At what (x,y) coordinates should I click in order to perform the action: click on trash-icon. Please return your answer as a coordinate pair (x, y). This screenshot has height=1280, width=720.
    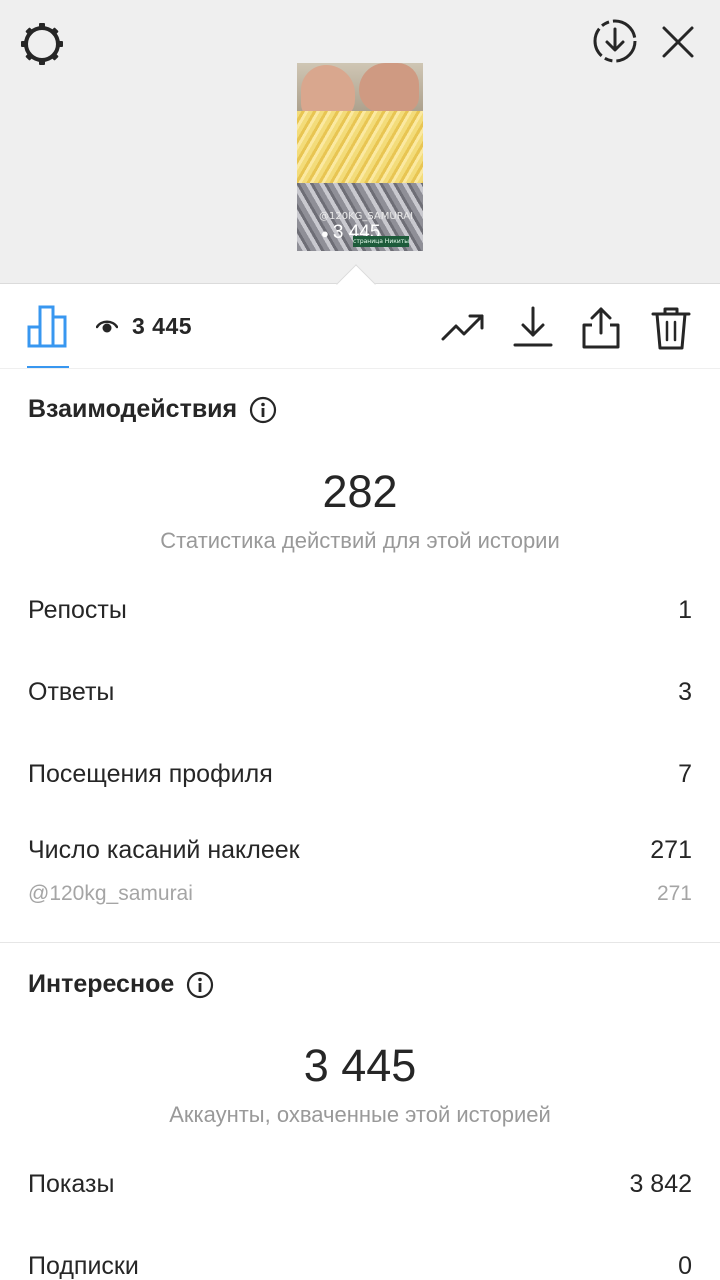
    Looking at the image, I should click on (671, 328).